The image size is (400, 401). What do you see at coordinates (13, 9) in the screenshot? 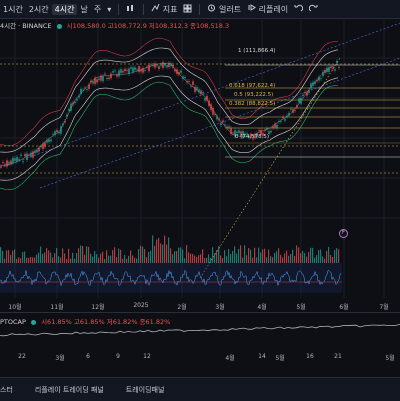
I see `timeframe-1h: 1시간` at bounding box center [13, 9].